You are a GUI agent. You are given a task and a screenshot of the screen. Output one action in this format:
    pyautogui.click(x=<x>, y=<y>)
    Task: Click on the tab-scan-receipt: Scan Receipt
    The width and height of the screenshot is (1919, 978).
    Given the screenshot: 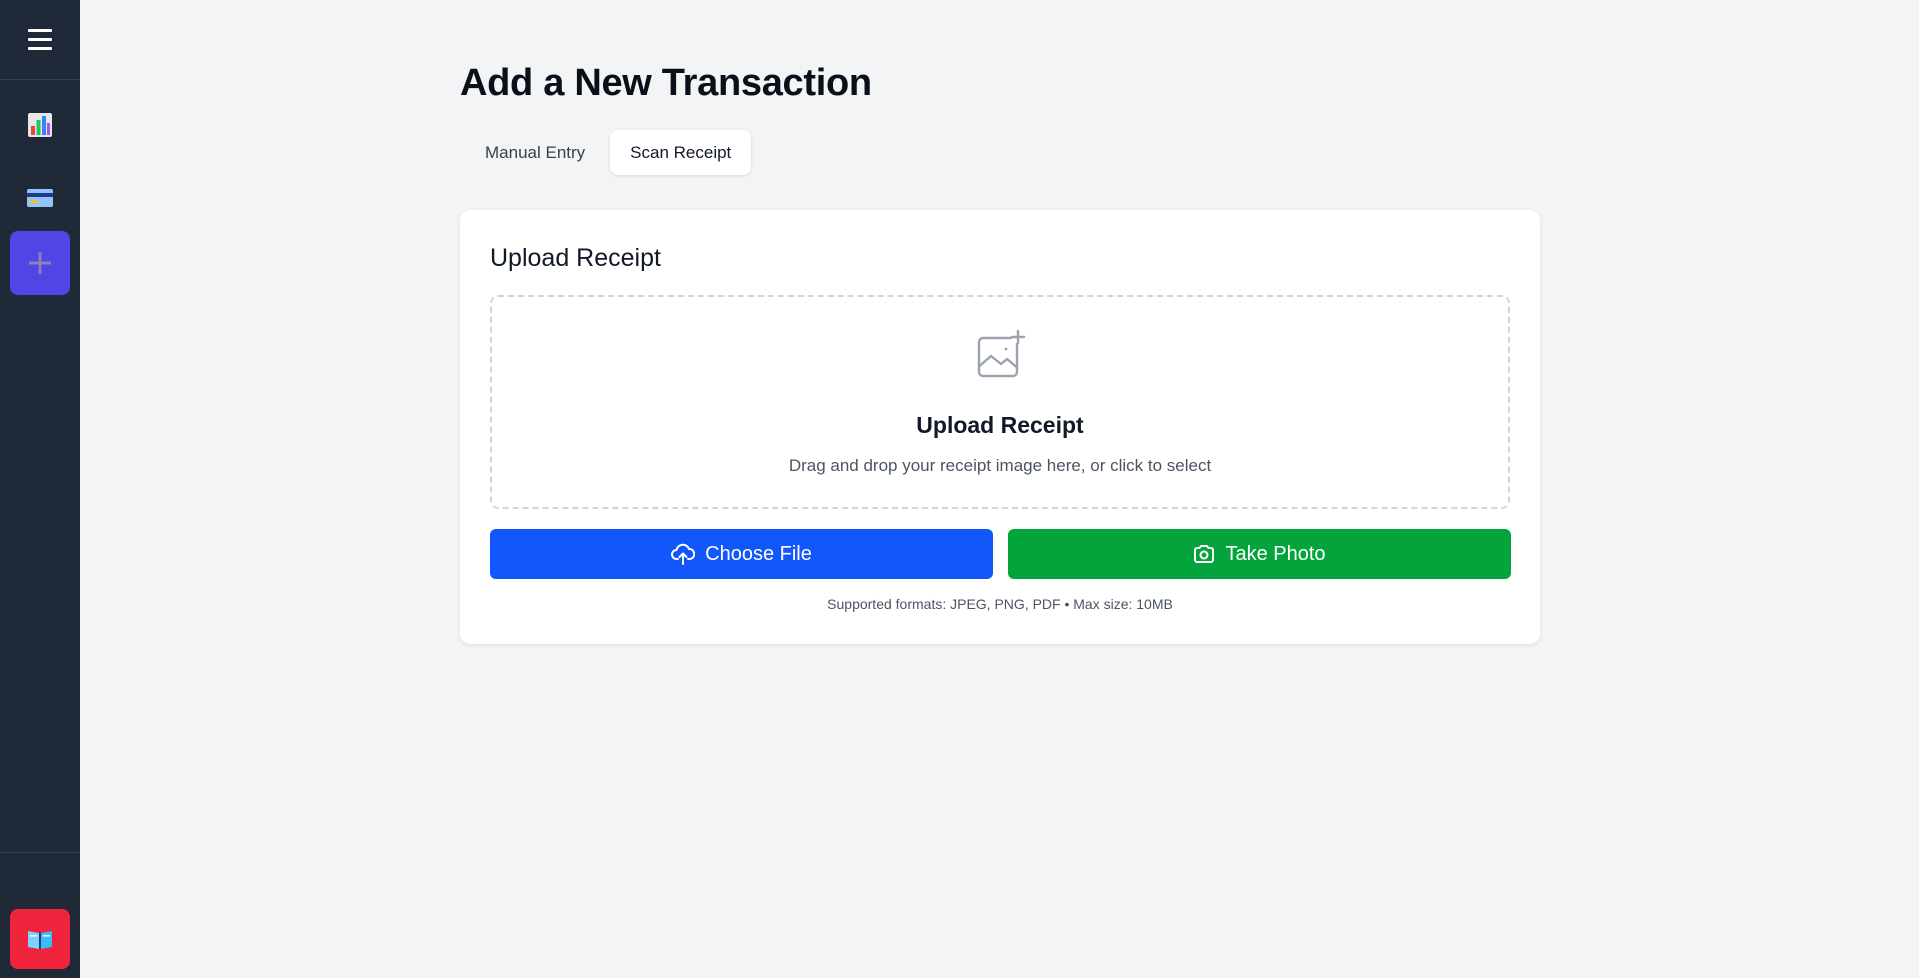 What is the action you would take?
    pyautogui.click(x=681, y=152)
    